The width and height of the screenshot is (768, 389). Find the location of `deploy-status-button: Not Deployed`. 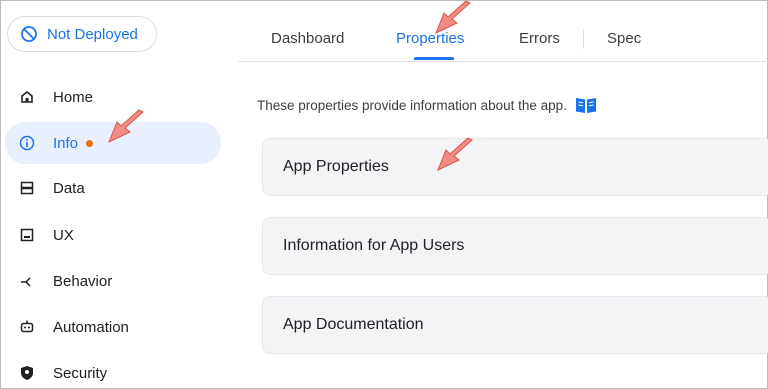

deploy-status-button: Not Deployed is located at coordinates (82, 34).